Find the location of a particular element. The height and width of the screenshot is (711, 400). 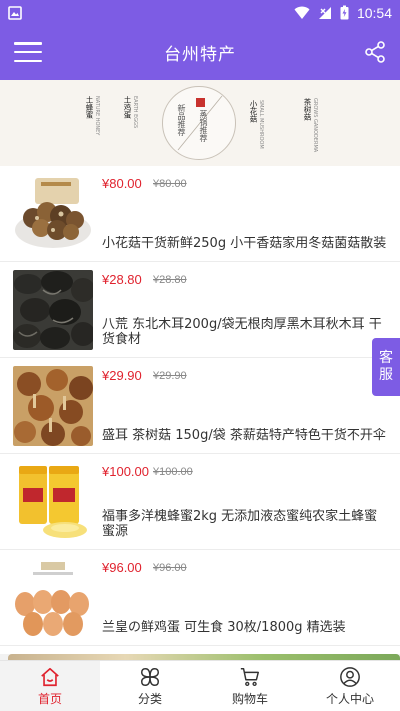

tab-category: 分类 is located at coordinates (150, 686).